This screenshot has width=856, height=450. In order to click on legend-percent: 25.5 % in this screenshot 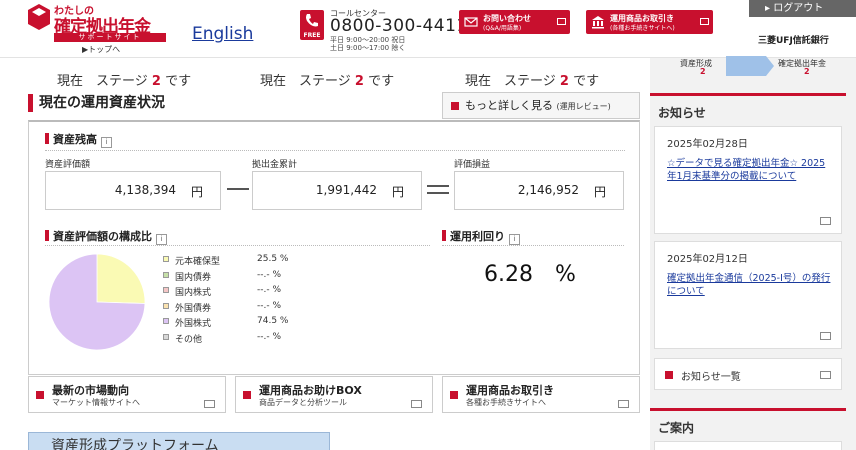, I will do `click(273, 259)`.